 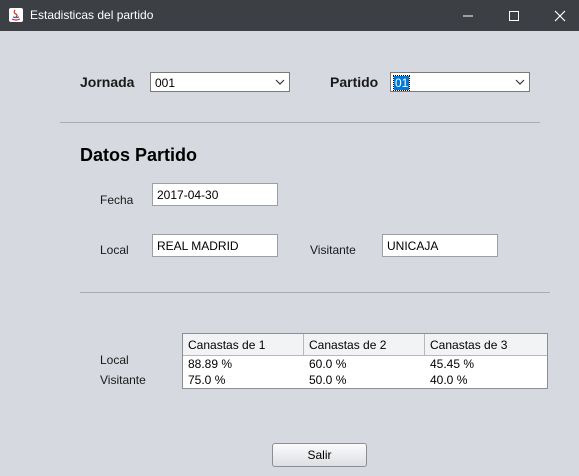 I want to click on fecha-field: 2017-04-30, so click(x=215, y=194).